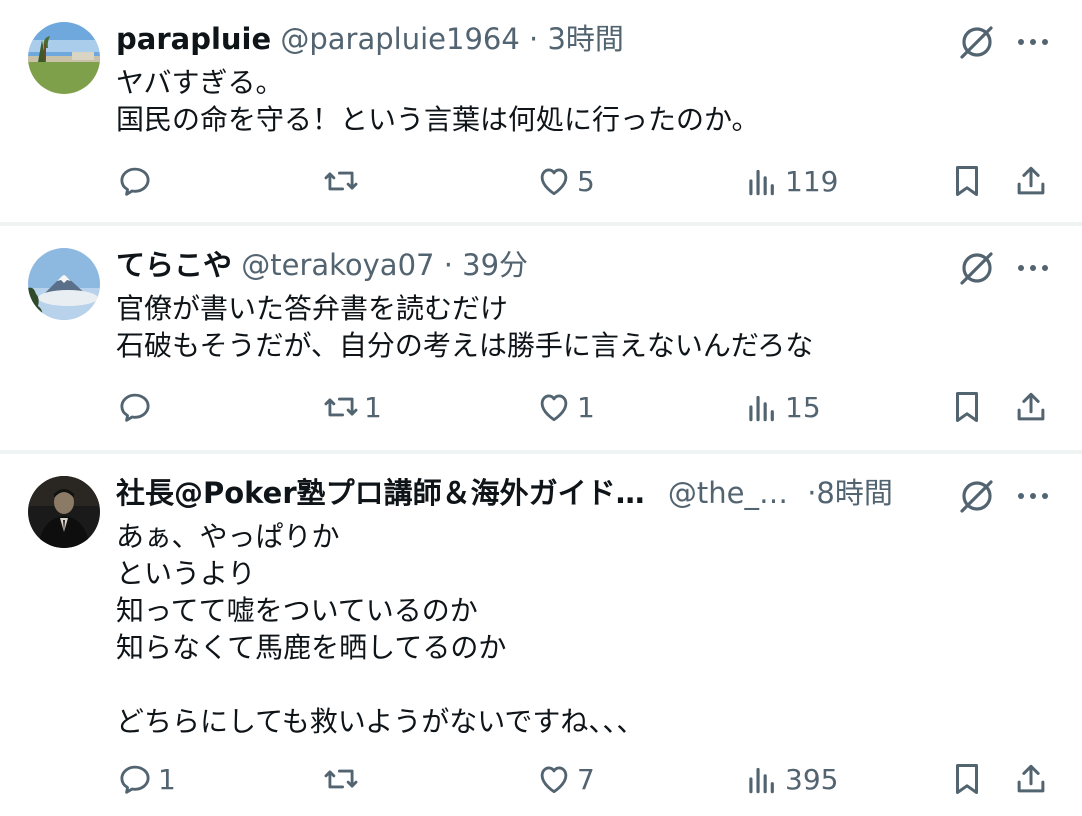 The height and width of the screenshot is (816, 1082). I want to click on reply-count: 1, so click(167, 779).